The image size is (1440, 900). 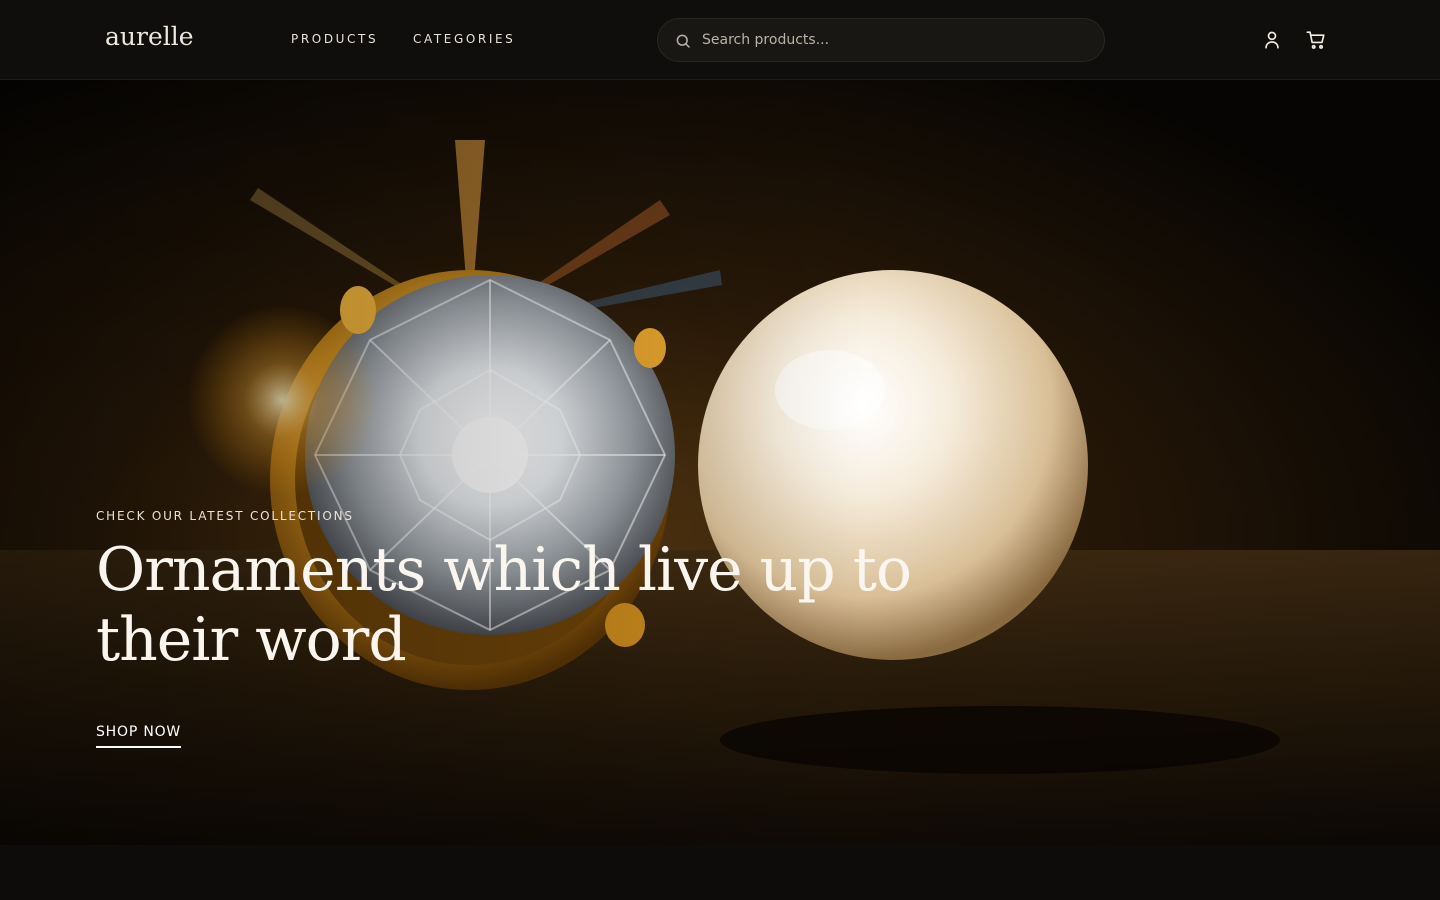 What do you see at coordinates (225, 516) in the screenshot?
I see `hero-eyebrow: CHECK OUR LATEST COLLECTIONS` at bounding box center [225, 516].